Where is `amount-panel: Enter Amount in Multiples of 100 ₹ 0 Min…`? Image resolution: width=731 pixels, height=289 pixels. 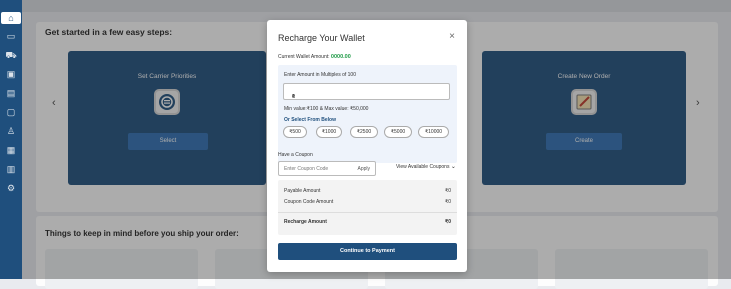
amount-panel: Enter Amount in Multiples of 100 ₹ 0 Min… is located at coordinates (367, 114).